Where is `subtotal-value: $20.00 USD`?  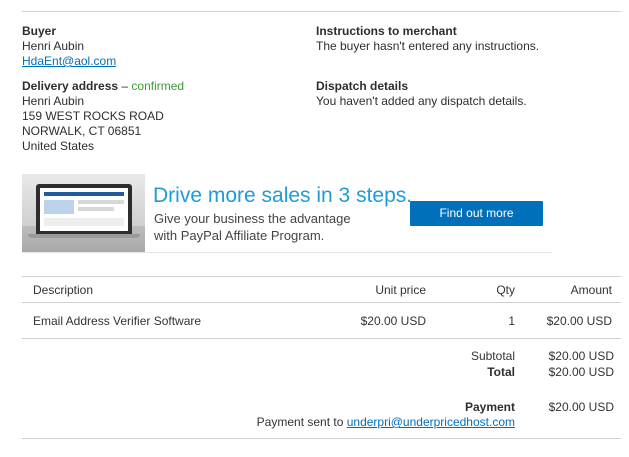
subtotal-value: $20.00 USD is located at coordinates (581, 356).